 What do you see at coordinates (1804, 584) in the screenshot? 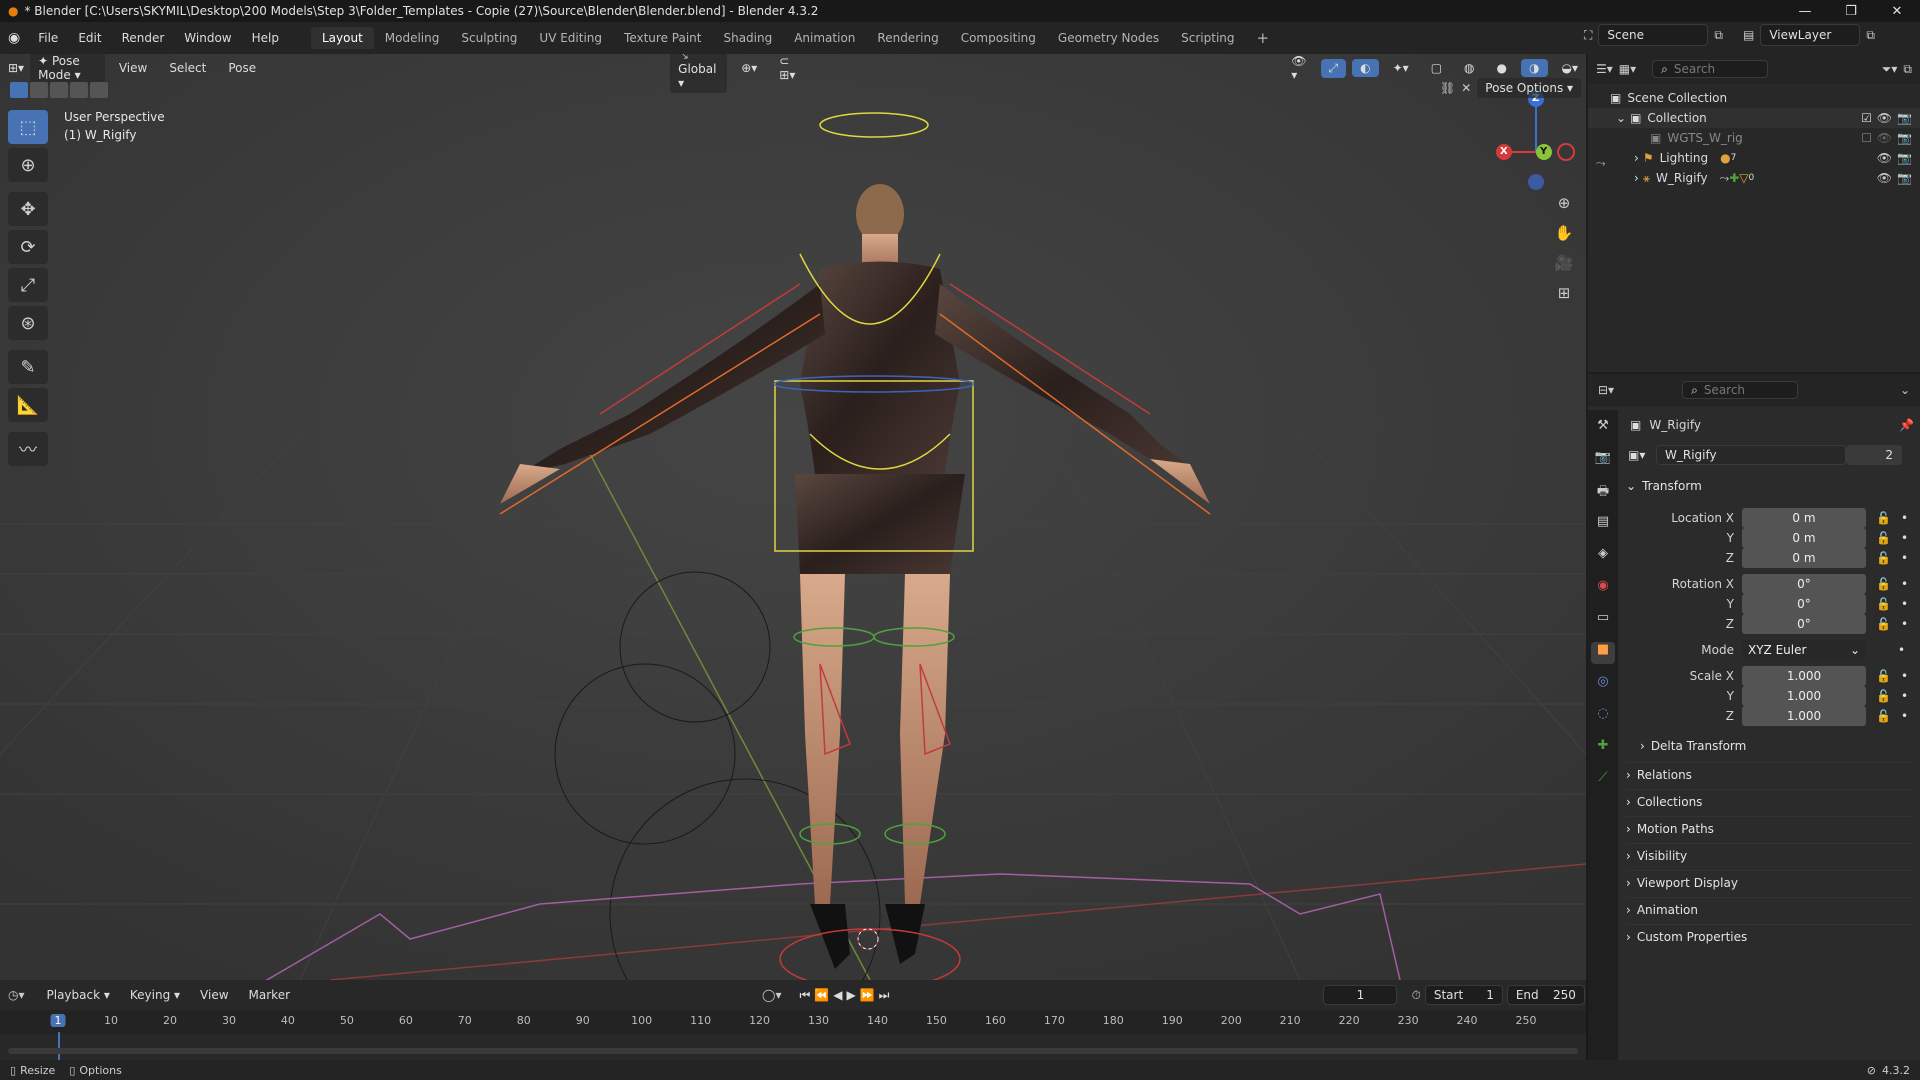
I see `rotation-x-field: 0°` at bounding box center [1804, 584].